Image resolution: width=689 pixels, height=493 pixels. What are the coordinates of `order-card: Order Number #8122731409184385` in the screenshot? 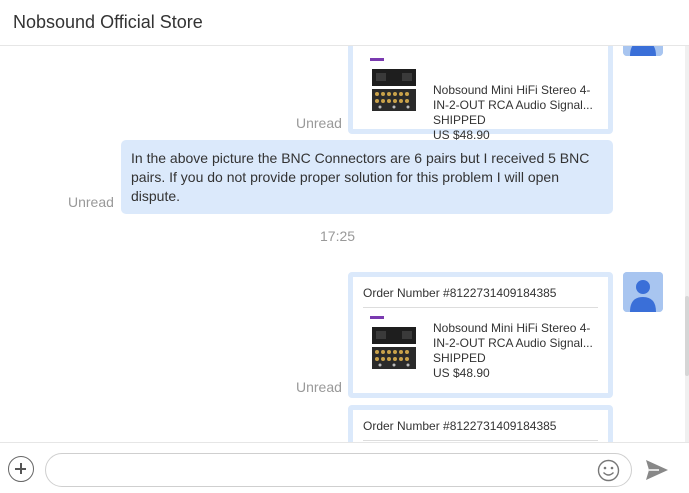 It's located at (480, 423).